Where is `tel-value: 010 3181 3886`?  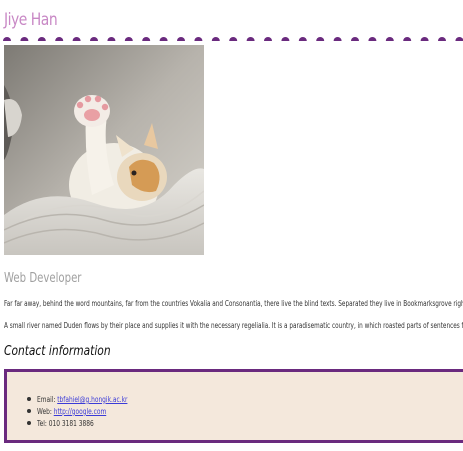
tel-value: 010 3181 3886 is located at coordinates (71, 423).